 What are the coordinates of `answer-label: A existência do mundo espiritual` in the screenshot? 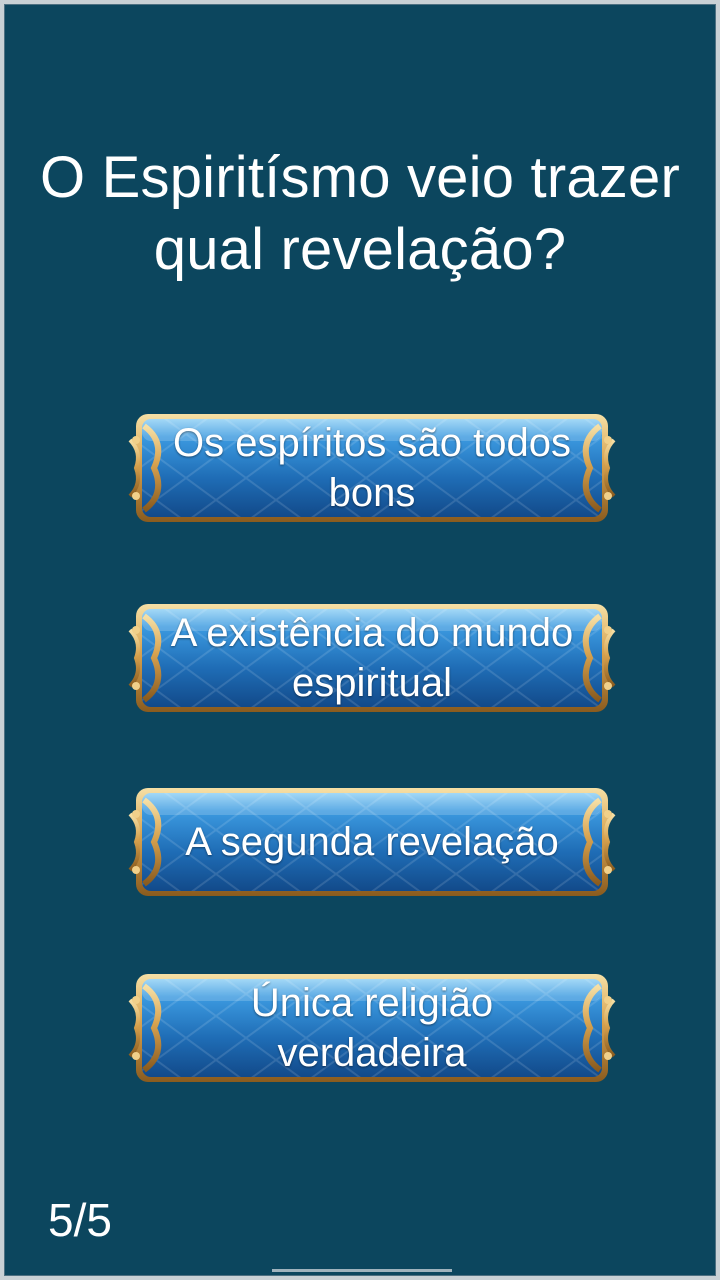 It's located at (372, 658).